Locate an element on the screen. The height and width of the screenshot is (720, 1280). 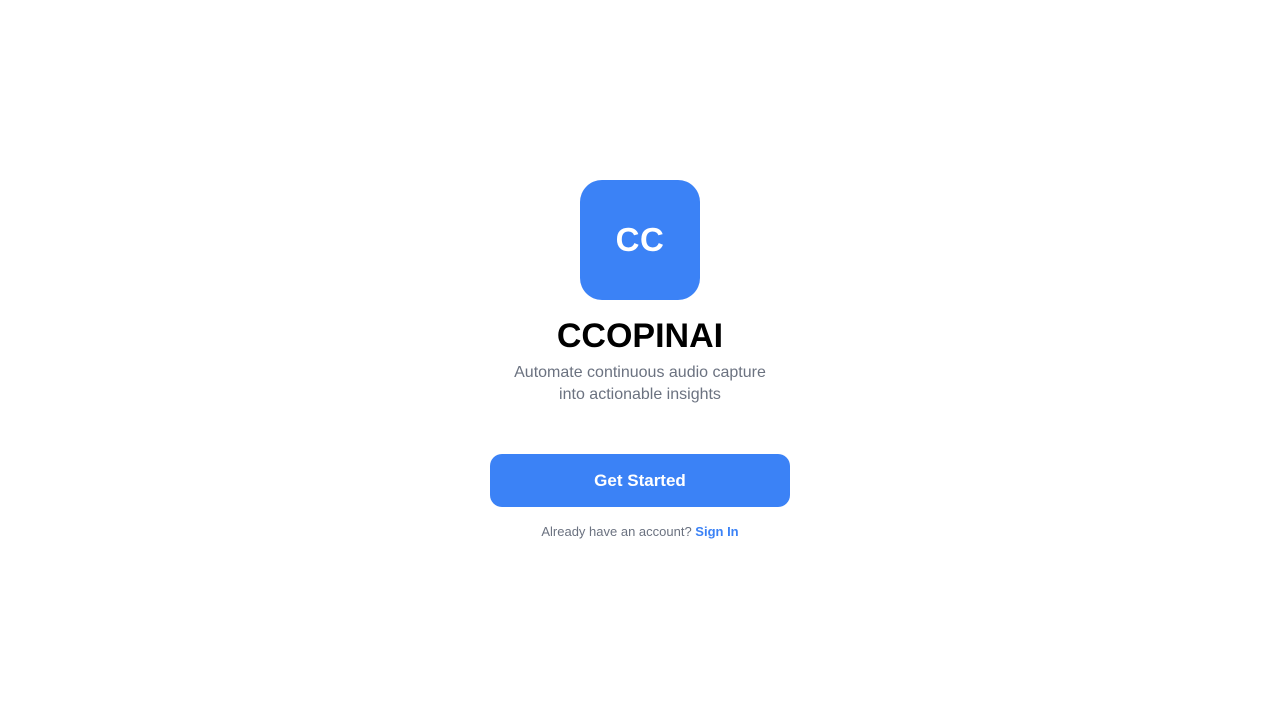
app-title: CCOPINAI is located at coordinates (640, 336).